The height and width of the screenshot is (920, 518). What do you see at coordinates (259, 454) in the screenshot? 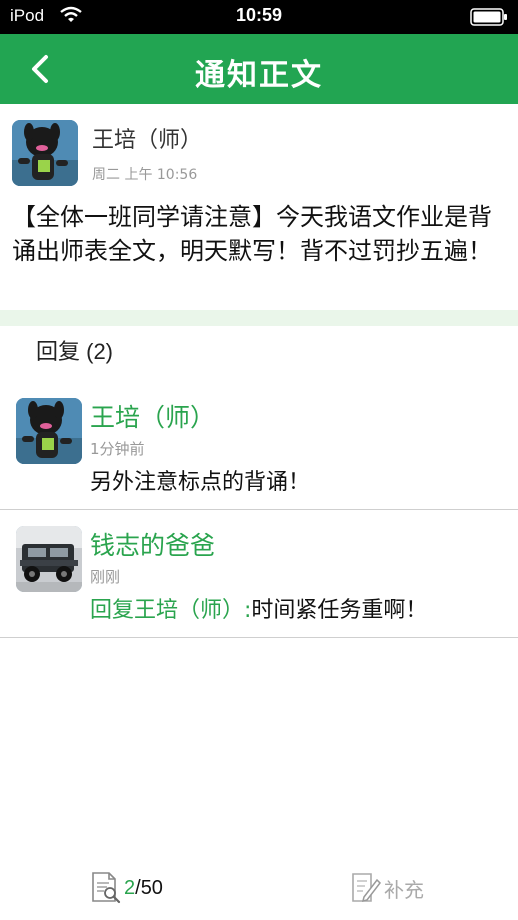
I see `reply-item: 王培（师） 1分钟前 另外注意标点的背诵！` at bounding box center [259, 454].